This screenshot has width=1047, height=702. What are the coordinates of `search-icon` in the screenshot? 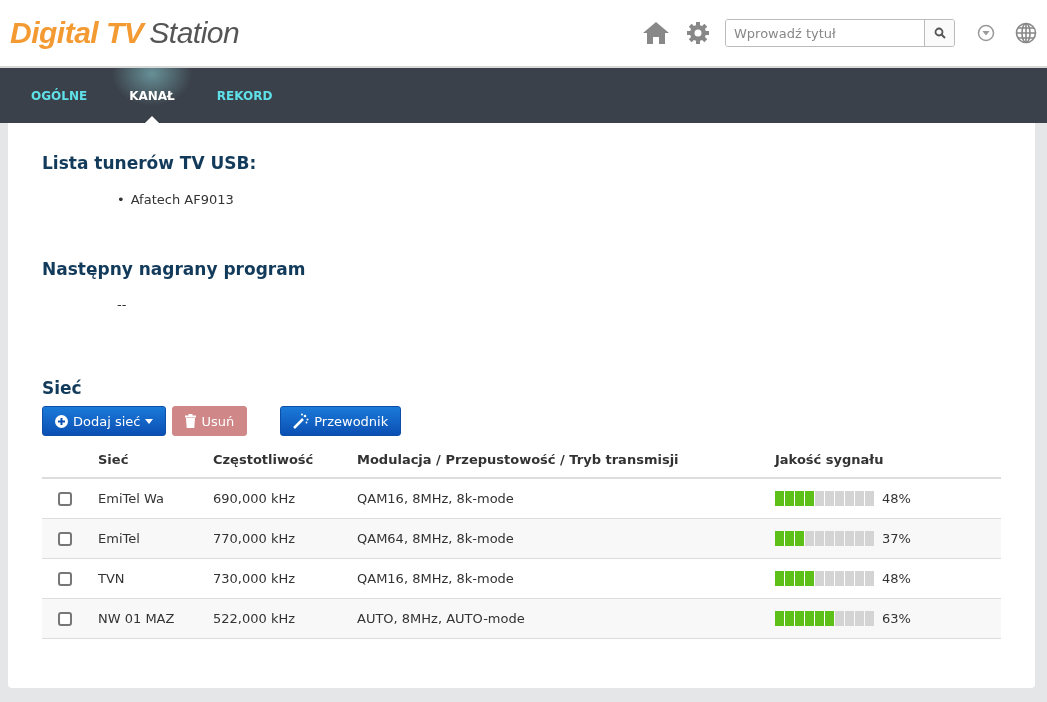 It's located at (939, 33).